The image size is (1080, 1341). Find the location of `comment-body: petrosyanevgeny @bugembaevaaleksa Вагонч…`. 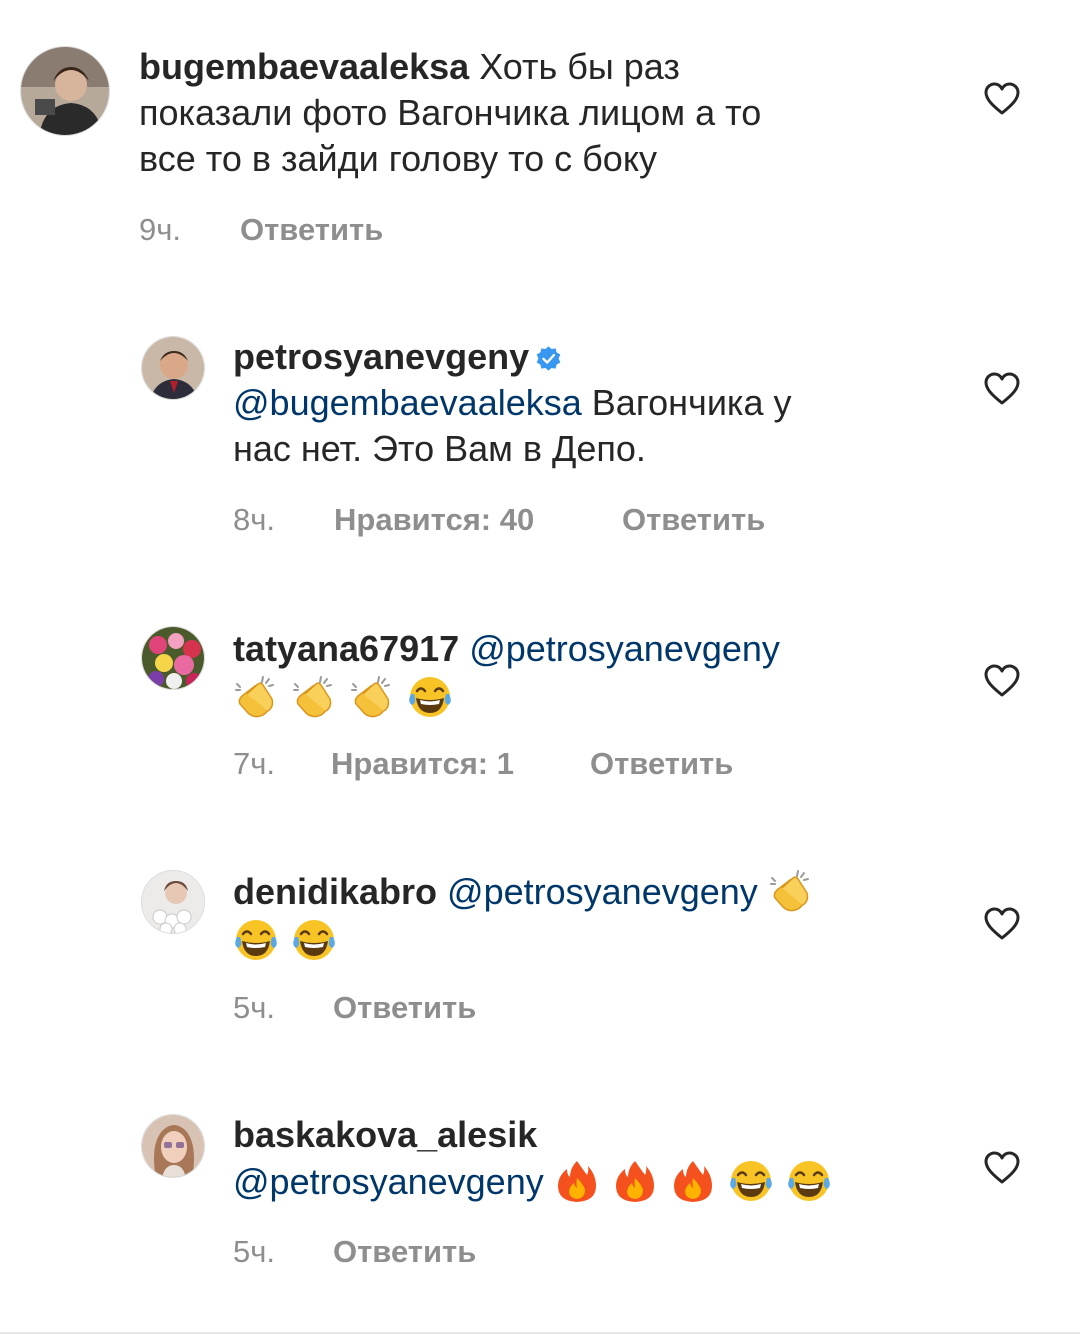

comment-body: petrosyanevgeny @bugembaevaaleksa Вагонч… is located at coordinates (603, 403).